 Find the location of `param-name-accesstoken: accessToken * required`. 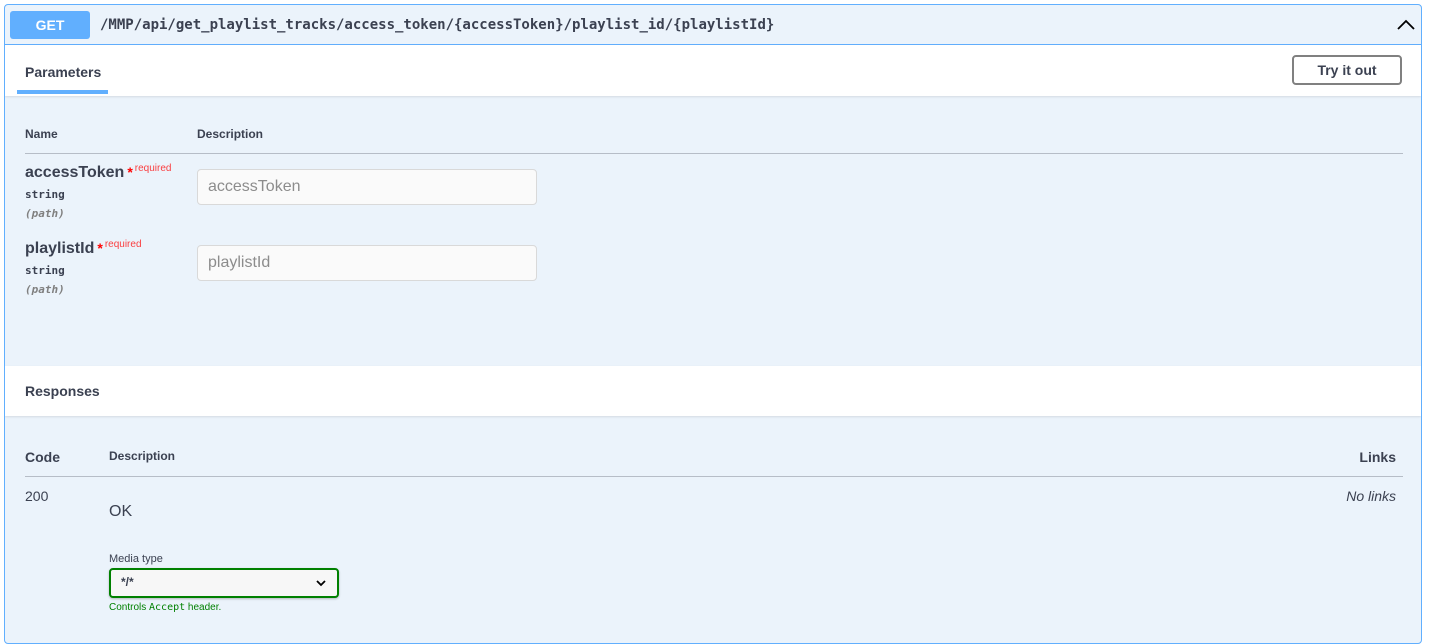

param-name-accesstoken: accessToken * required is located at coordinates (98, 172).